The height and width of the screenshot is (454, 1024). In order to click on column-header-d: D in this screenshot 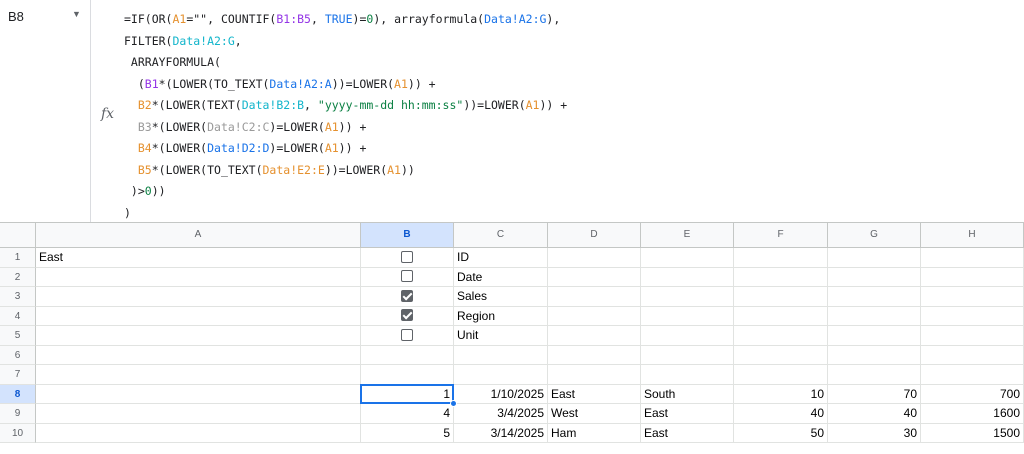, I will do `click(594, 235)`.